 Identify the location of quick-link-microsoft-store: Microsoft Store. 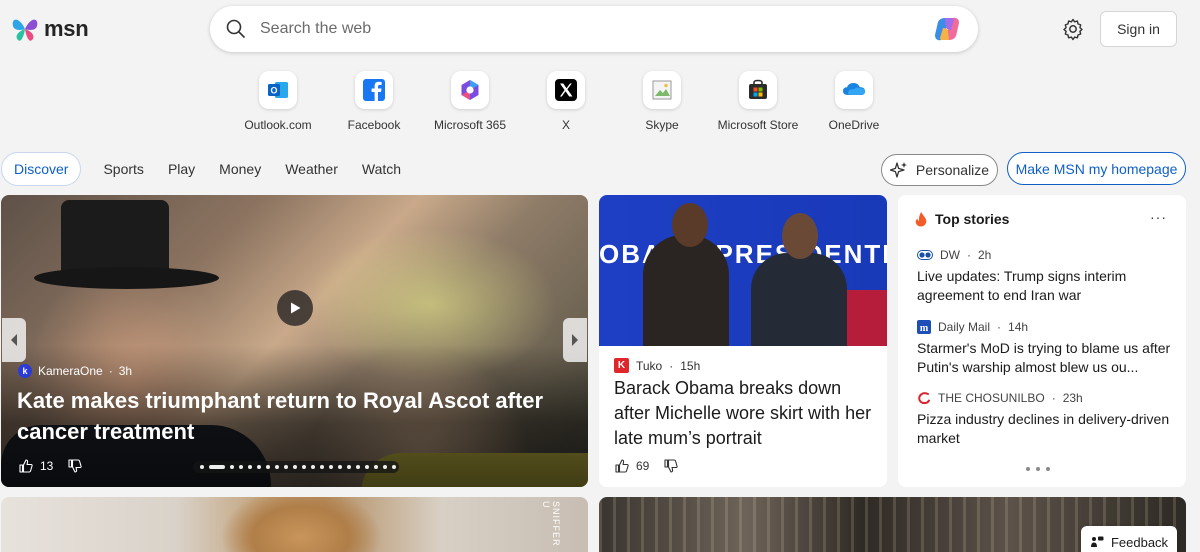
(758, 101).